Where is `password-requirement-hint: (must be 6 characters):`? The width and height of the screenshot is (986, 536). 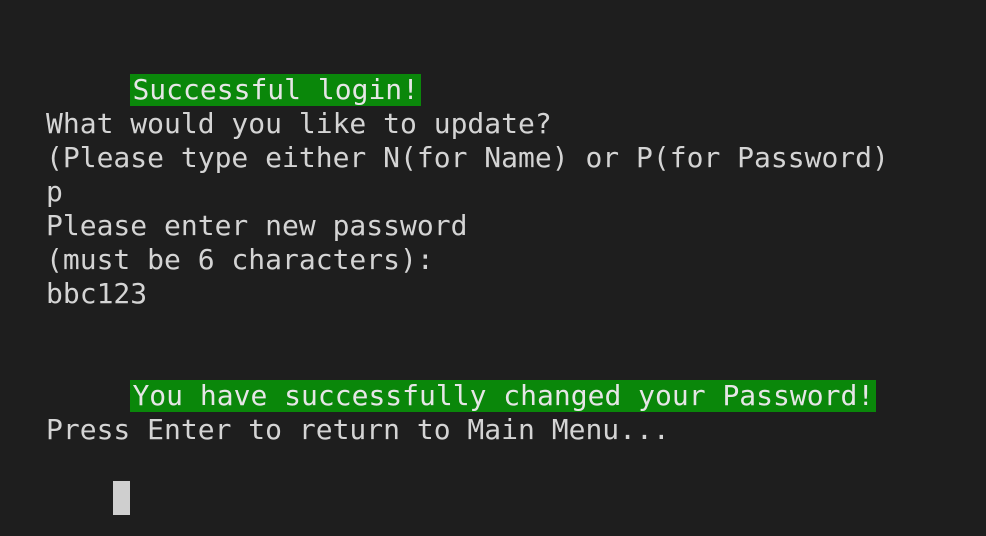 password-requirement-hint: (must be 6 characters): is located at coordinates (240, 259).